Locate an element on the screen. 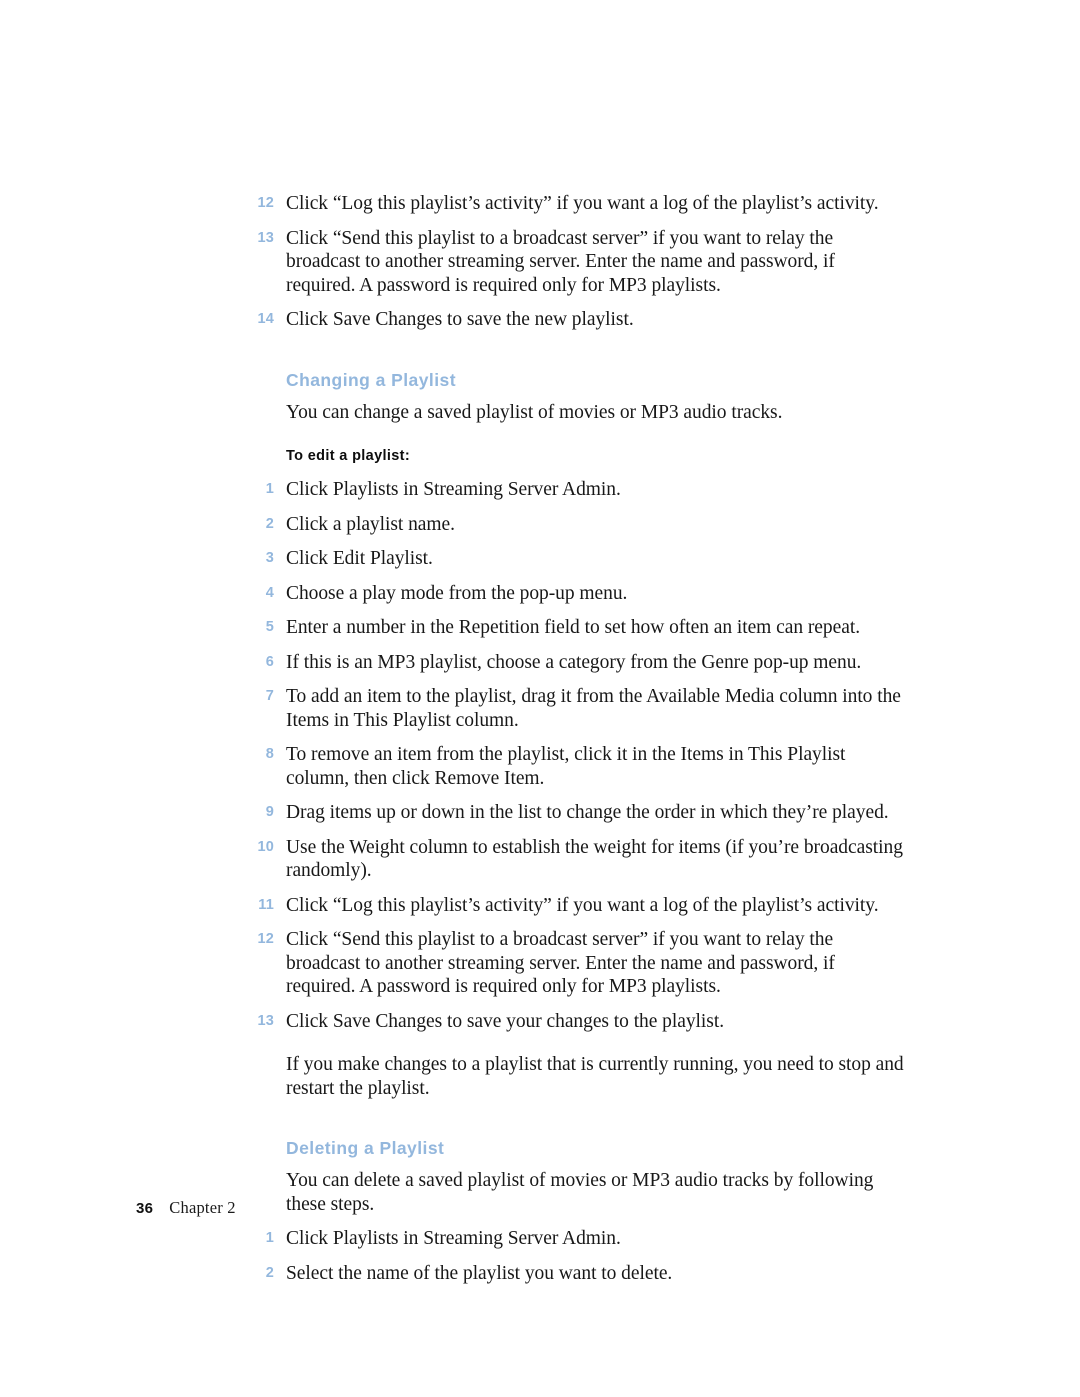 The image size is (1080, 1397). page-number: 36 is located at coordinates (145, 1208).